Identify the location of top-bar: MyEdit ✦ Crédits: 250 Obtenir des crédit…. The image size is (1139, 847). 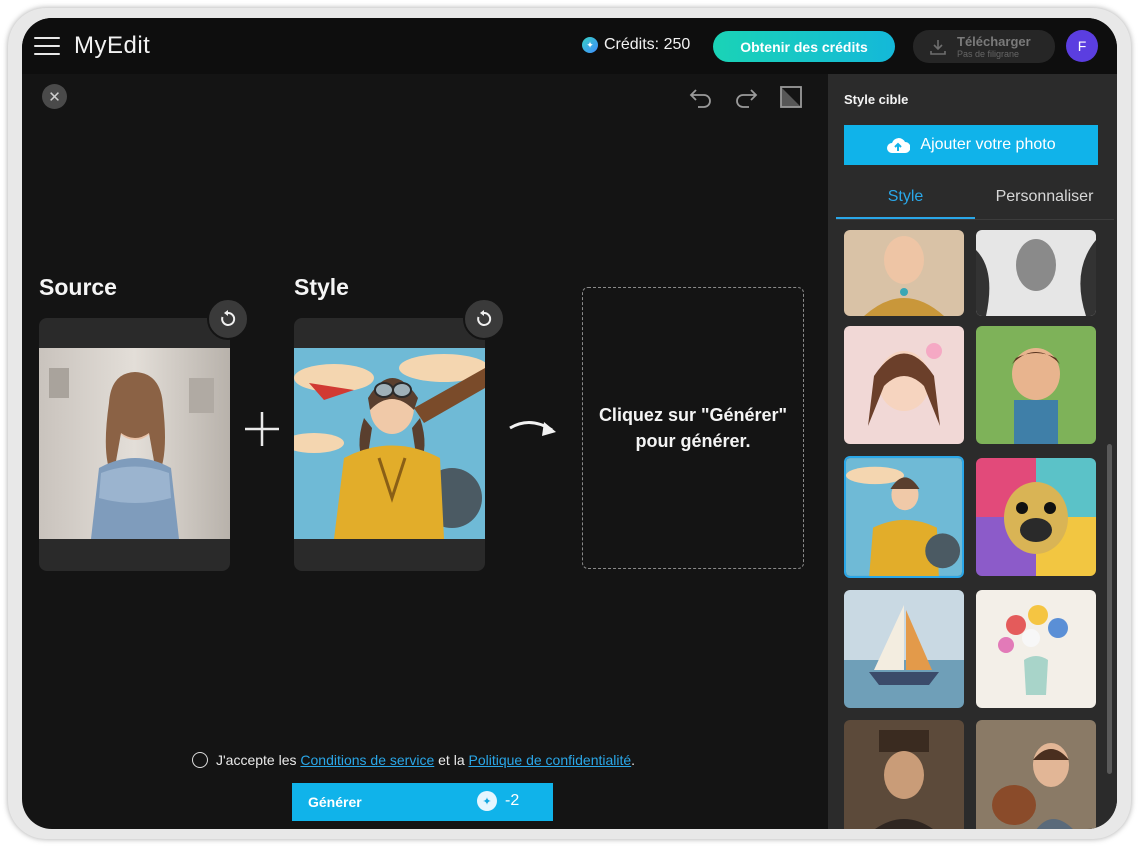
(569, 46).